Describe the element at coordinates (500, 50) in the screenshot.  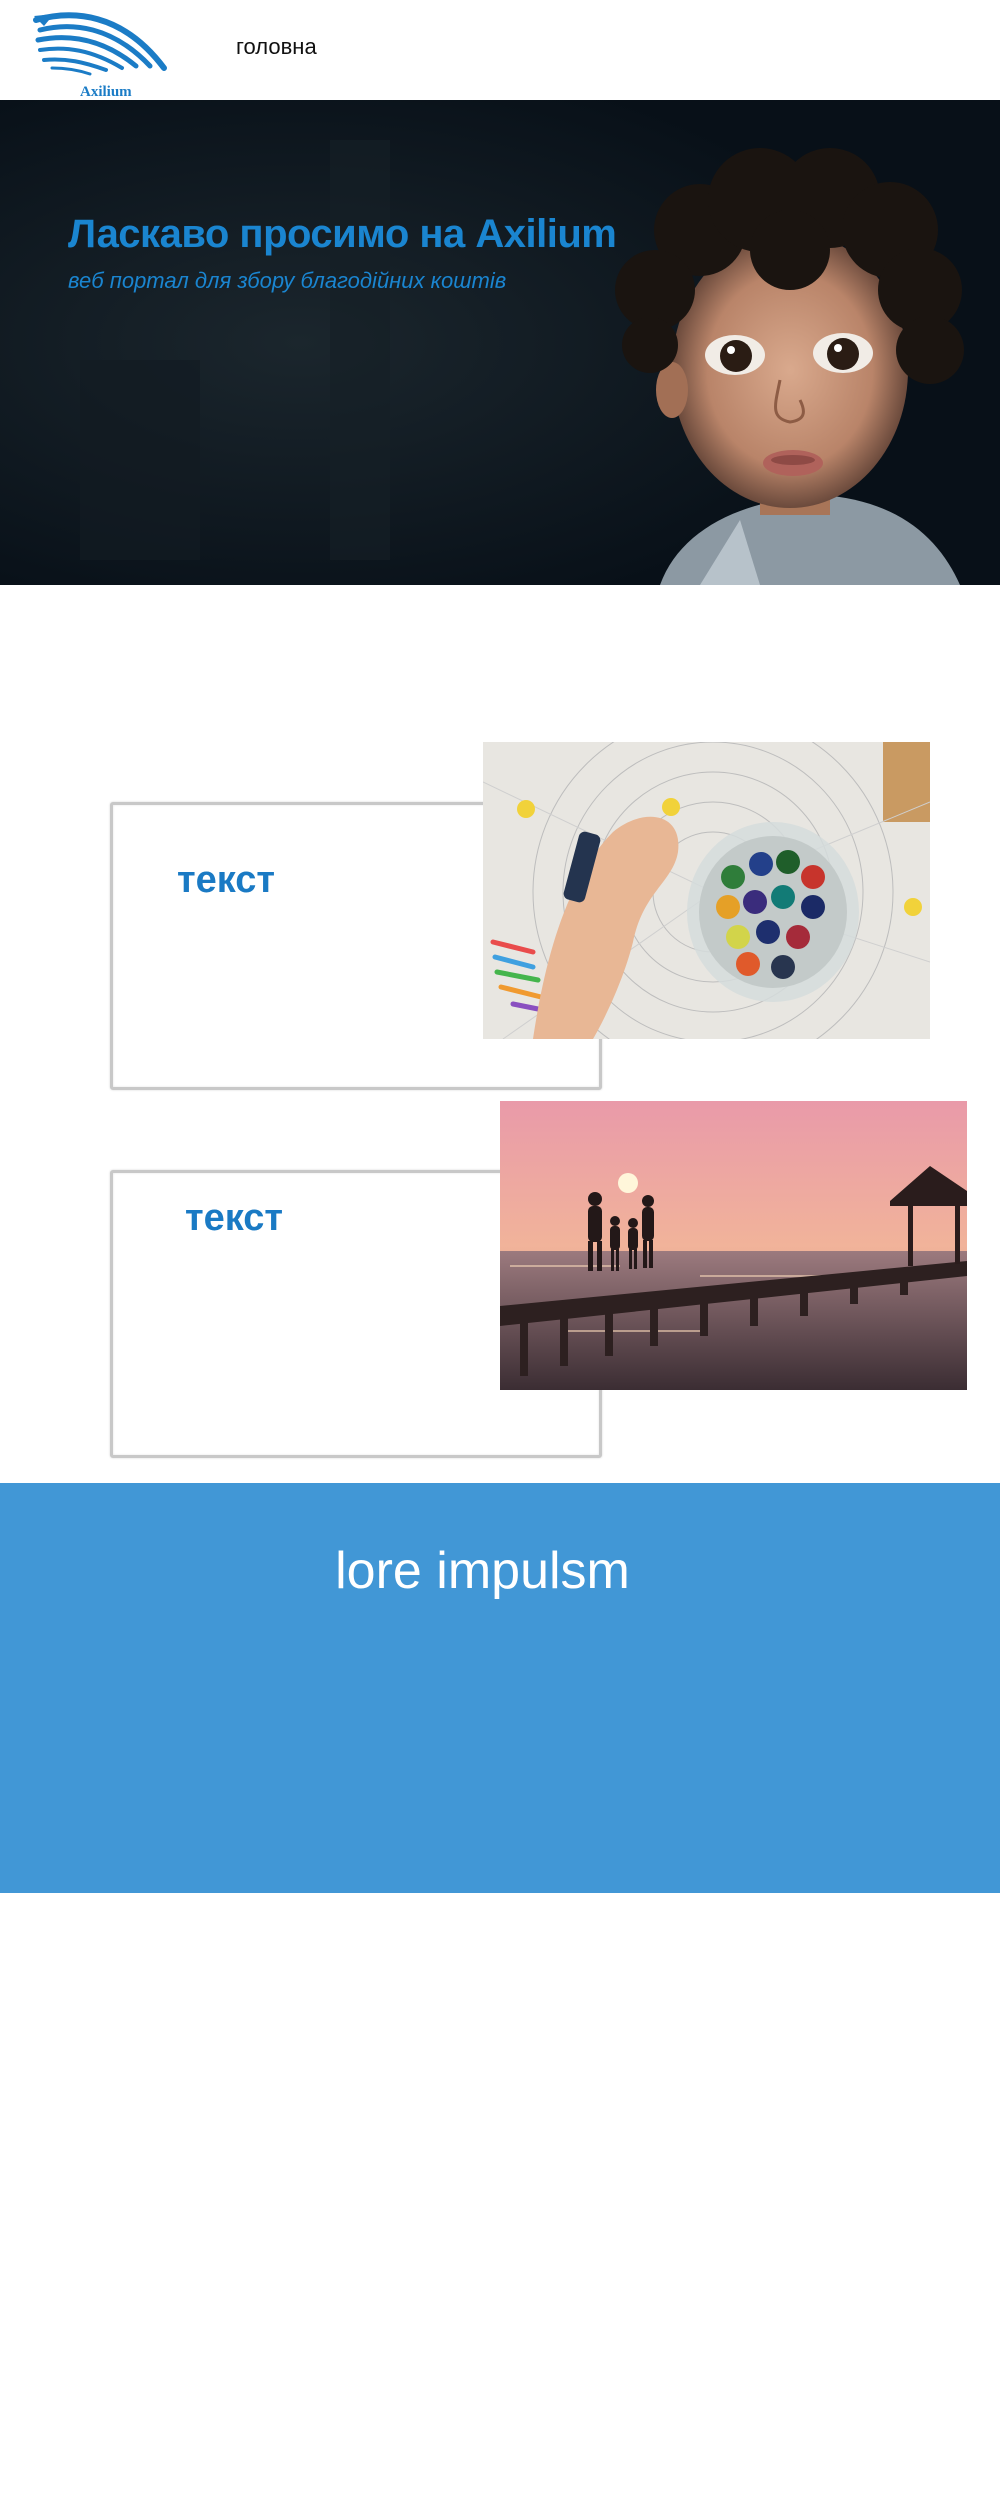
I see `site-header: Axilium головна` at that location.